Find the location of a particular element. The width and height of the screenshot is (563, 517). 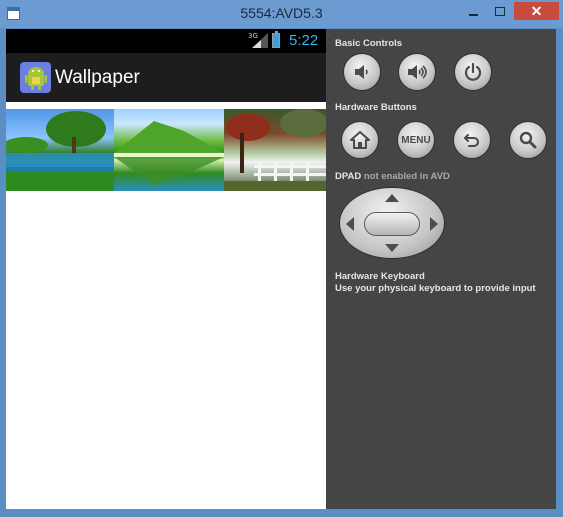

hardware-buttons-label: Hardware Buttons is located at coordinates (376, 107).